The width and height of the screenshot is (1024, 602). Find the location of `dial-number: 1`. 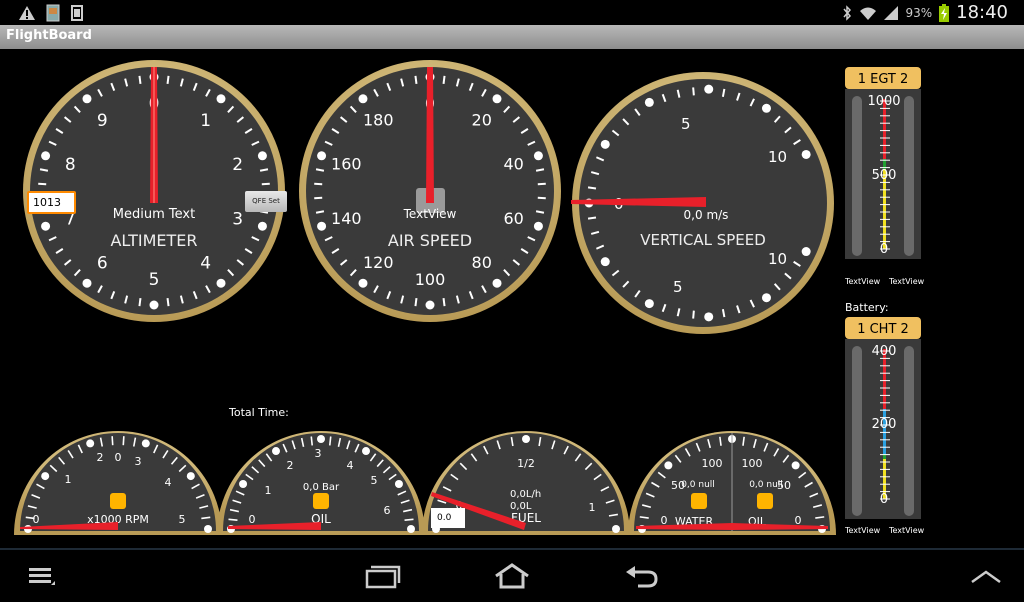

dial-number: 1 is located at coordinates (205, 121).